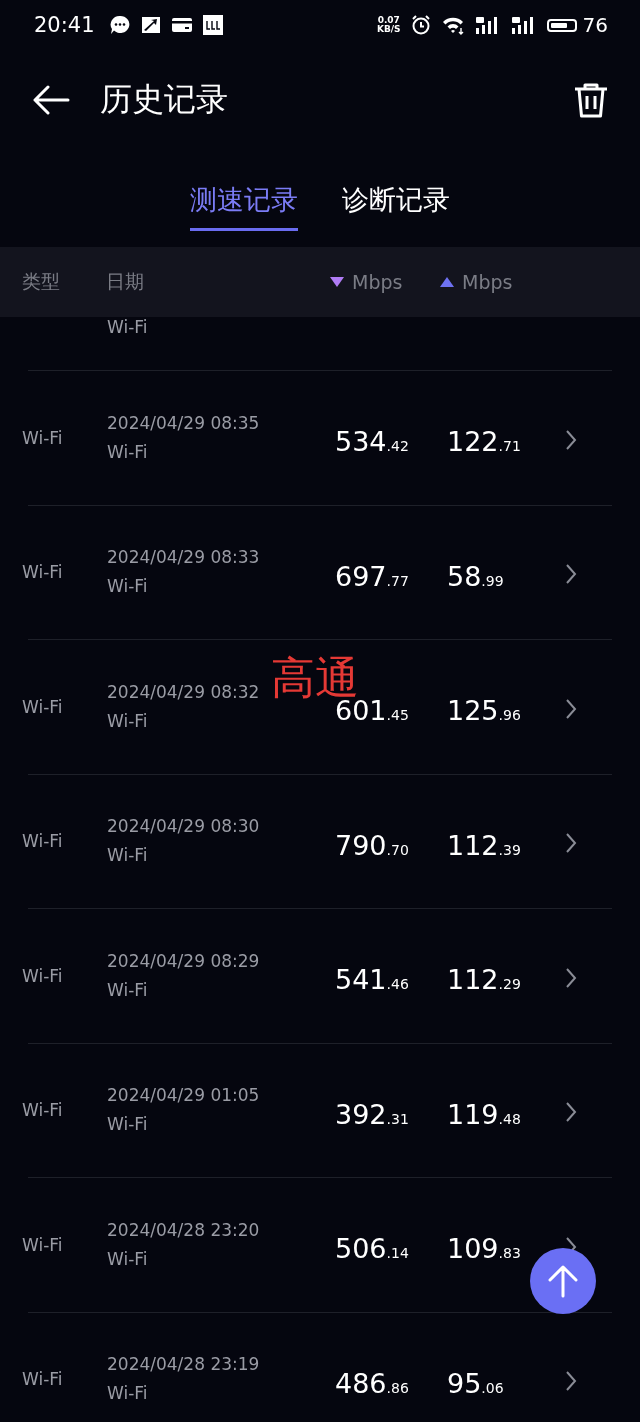 This screenshot has height=1422, width=640. I want to click on battery-icon, so click(561, 25).